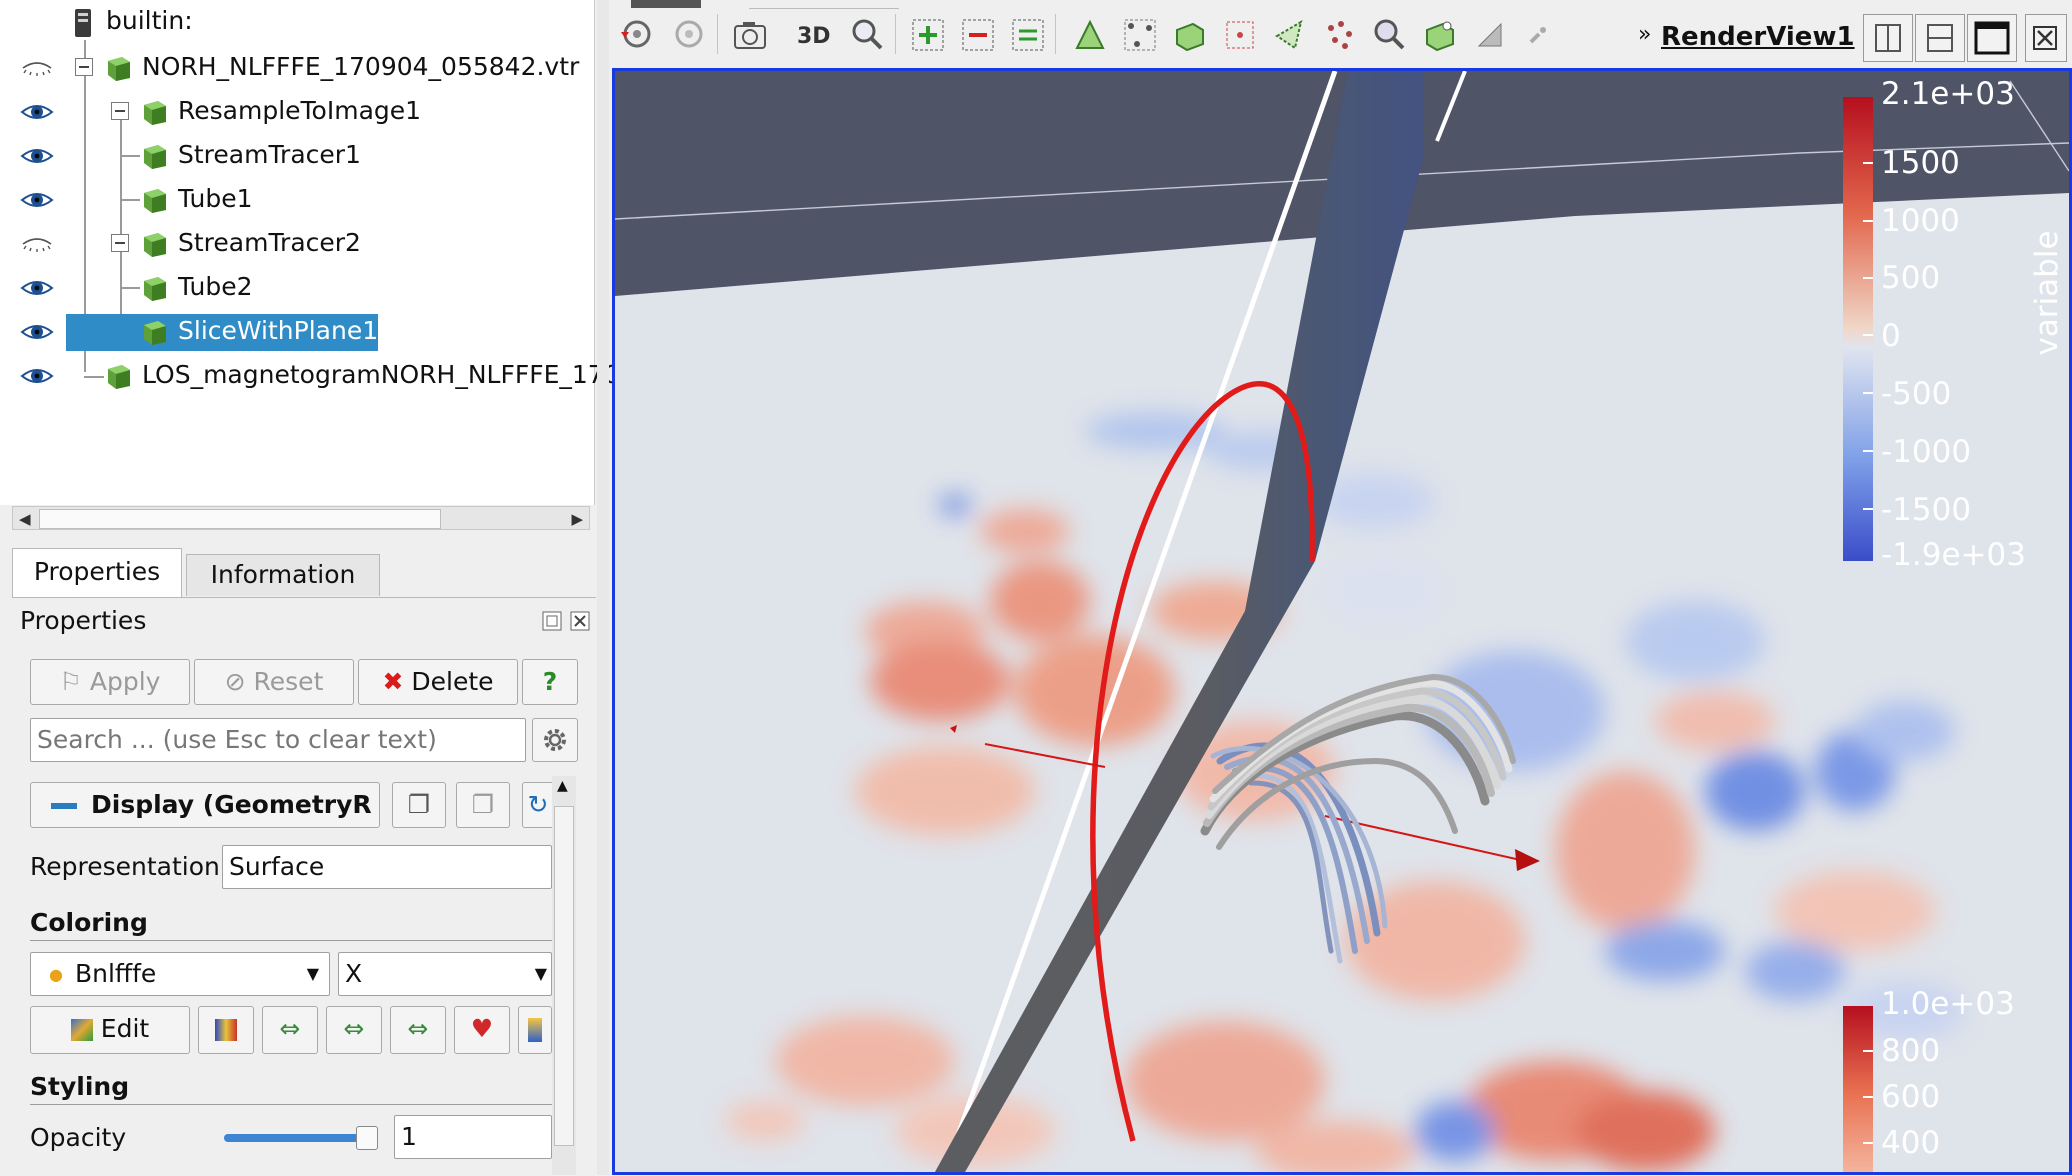 This screenshot has height=1176, width=2072. I want to click on tree-item-los-magnetogram: LOS_magnetogramNORH_NLFFFE_170, so click(310, 376).